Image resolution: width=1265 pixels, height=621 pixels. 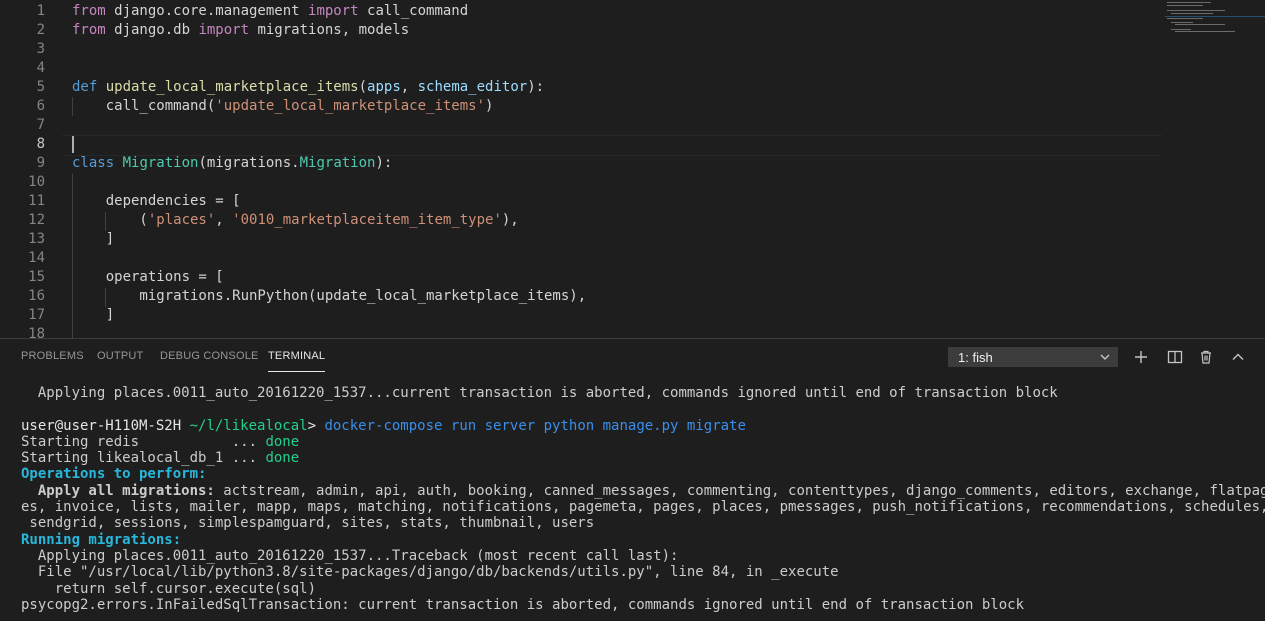 What do you see at coordinates (36, 220) in the screenshot?
I see `line-number: 12` at bounding box center [36, 220].